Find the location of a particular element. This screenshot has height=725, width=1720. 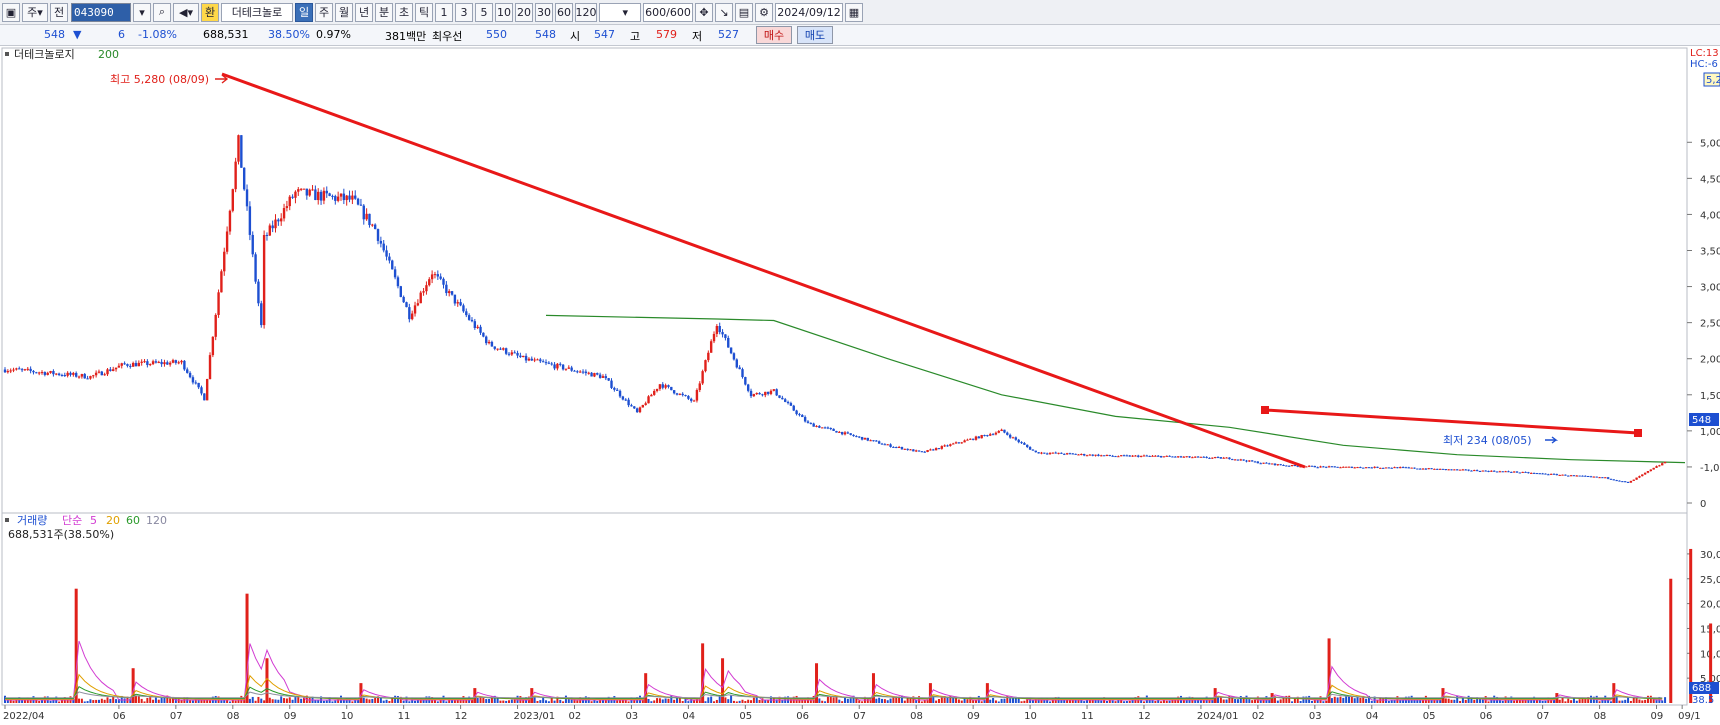

trendline-handle-start is located at coordinates (1265, 410).